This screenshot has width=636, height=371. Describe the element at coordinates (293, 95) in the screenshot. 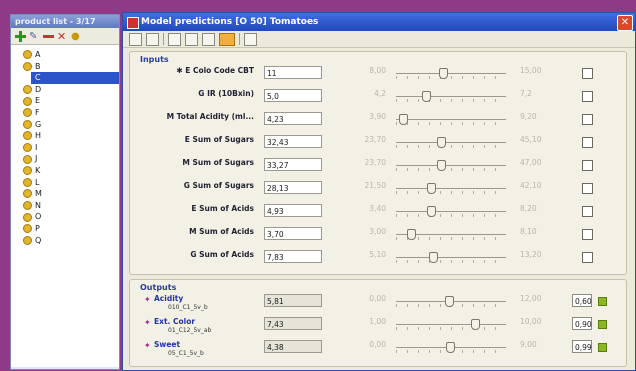

I see `input-value-field: 5,0` at that location.